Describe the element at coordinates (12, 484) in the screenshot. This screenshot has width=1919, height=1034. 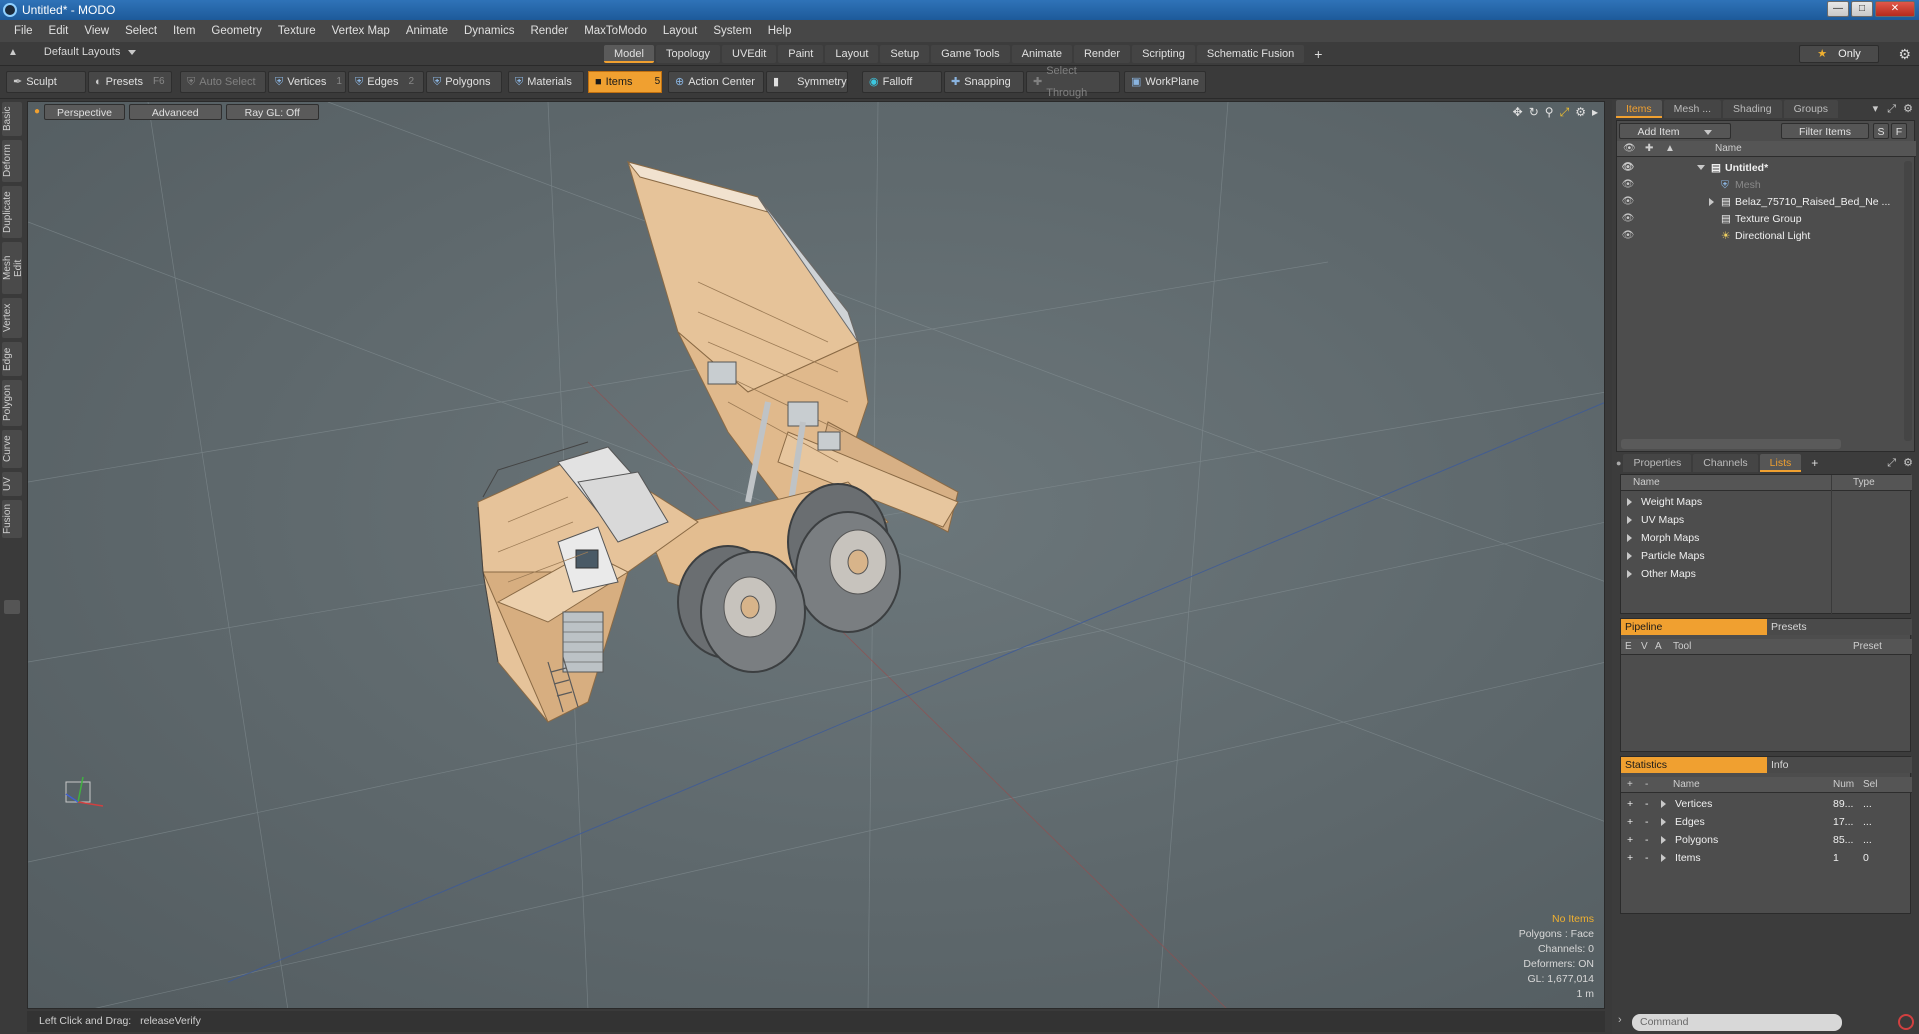
I see `vtab-uv: UV` at that location.